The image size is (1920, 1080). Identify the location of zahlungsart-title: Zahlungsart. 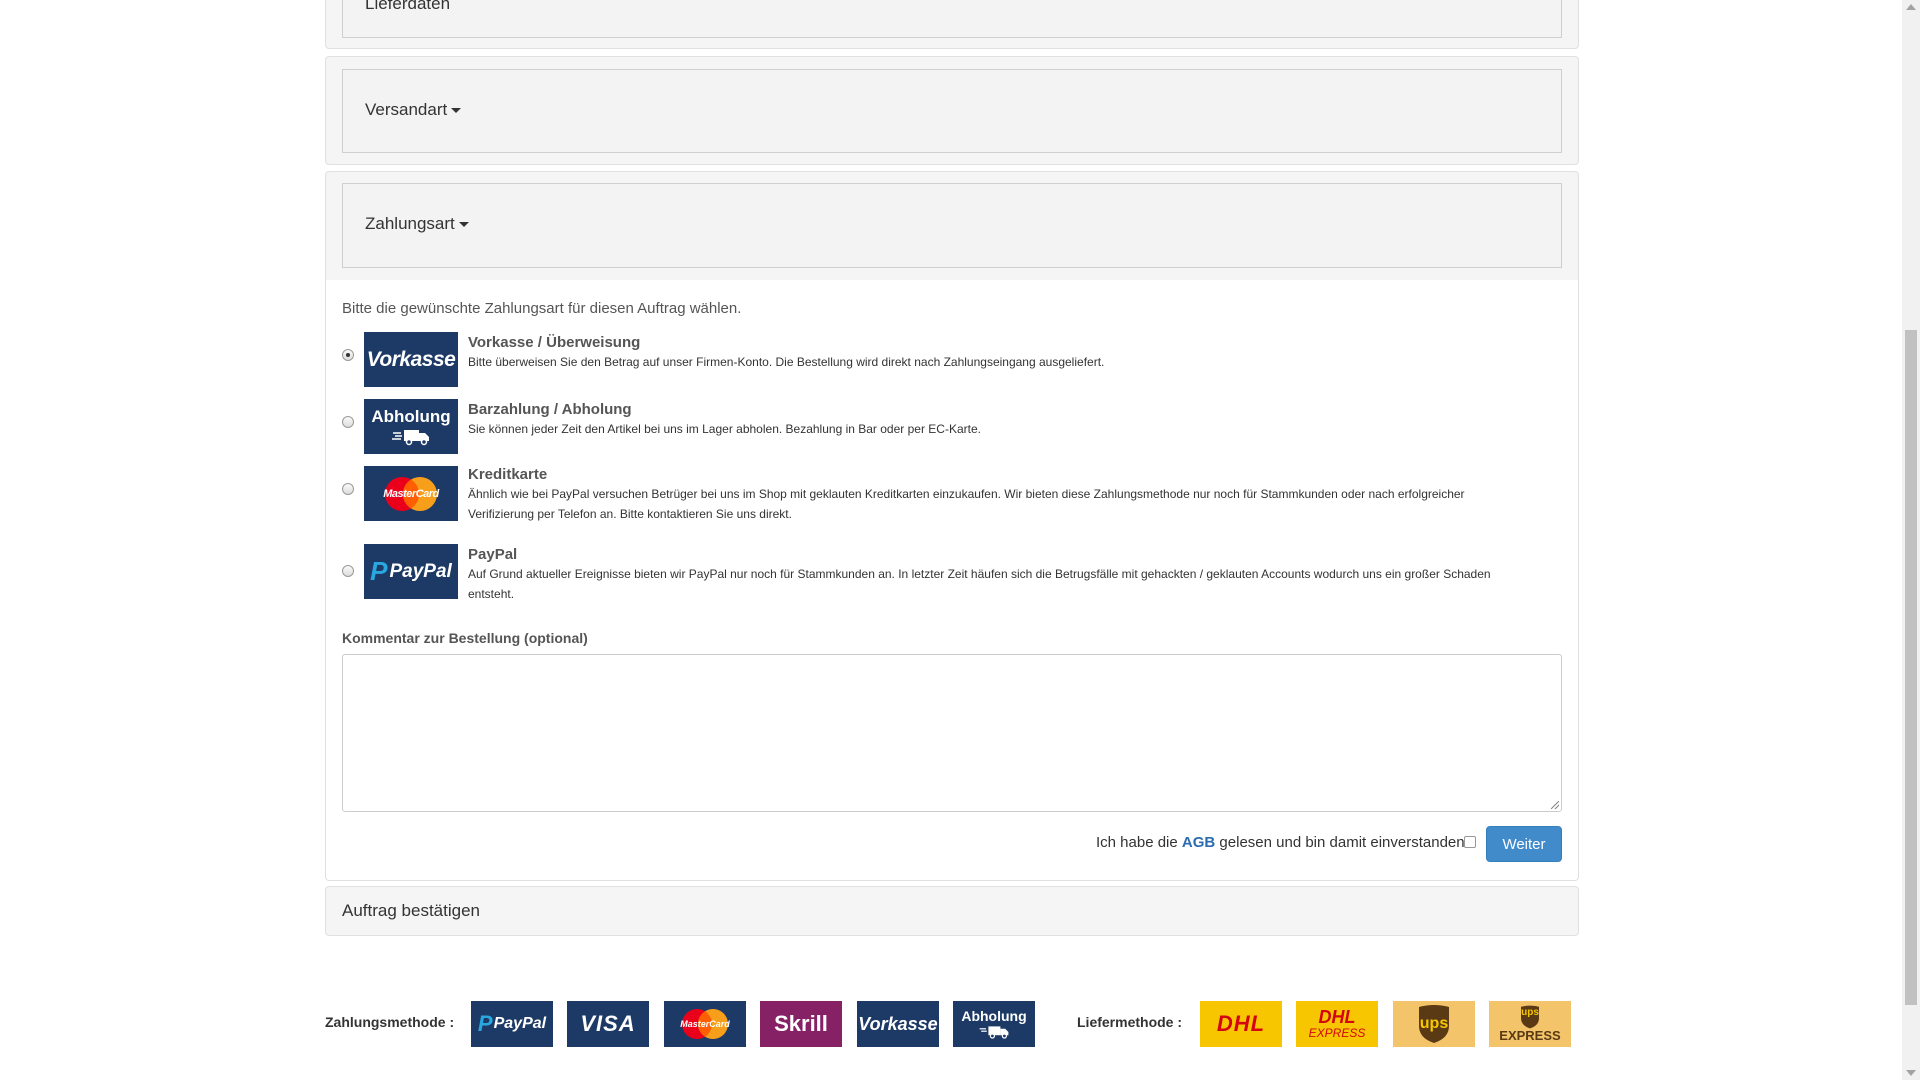
(417, 224).